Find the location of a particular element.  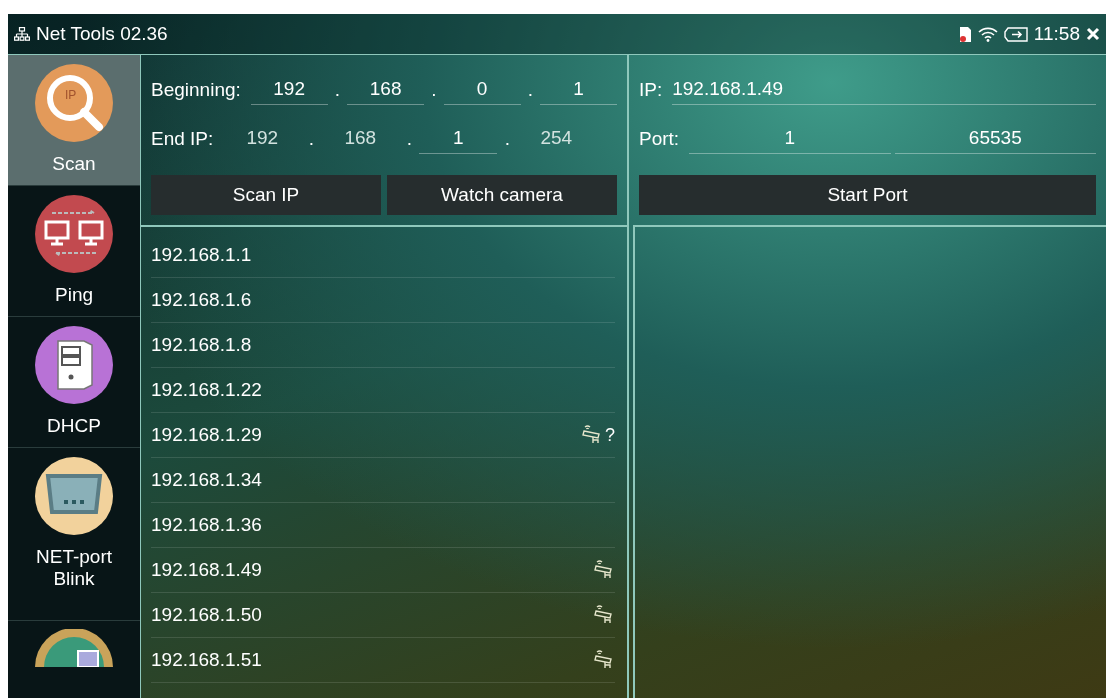

host-ip: 192.168.1.49 is located at coordinates (207, 570).